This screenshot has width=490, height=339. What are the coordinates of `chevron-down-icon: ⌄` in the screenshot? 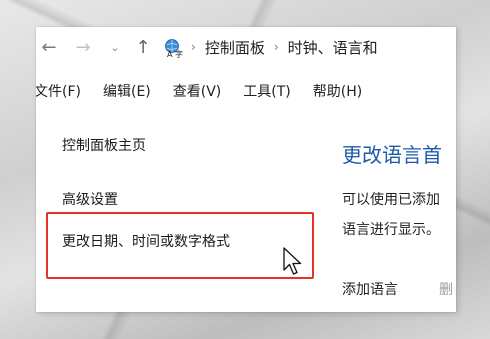 It's located at (115, 47).